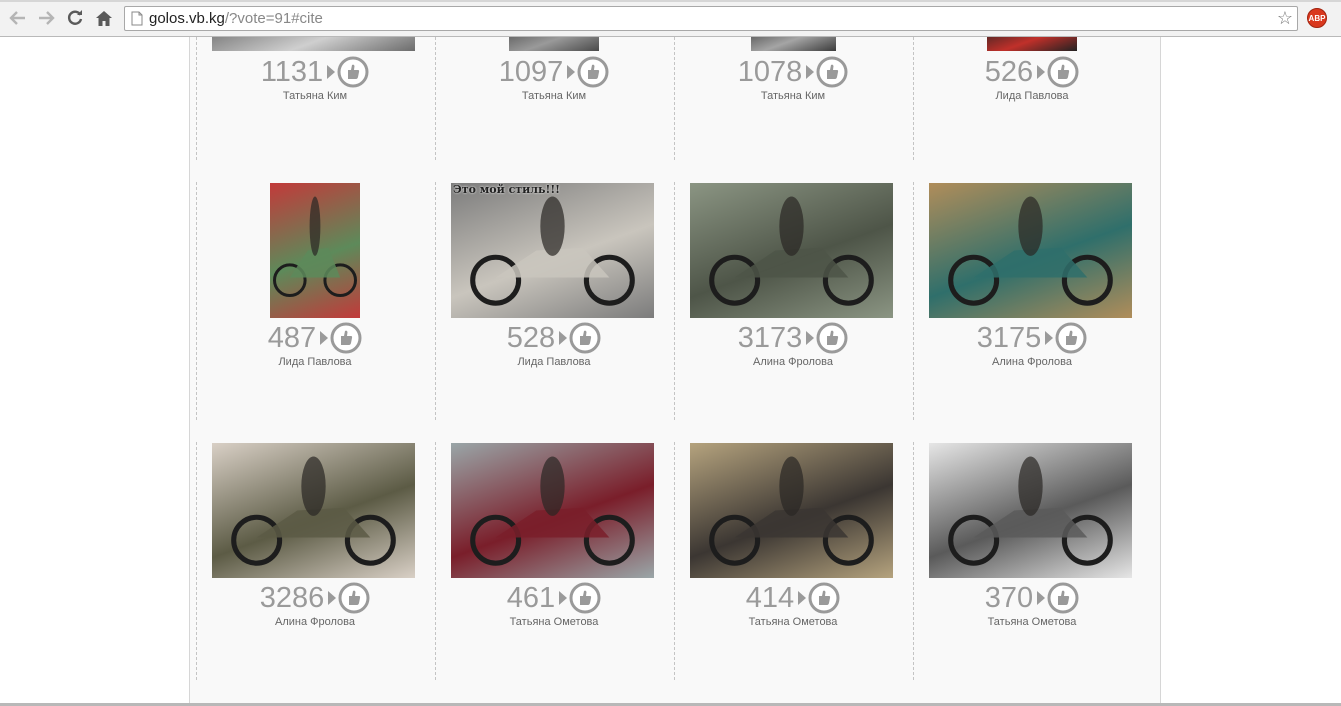 This screenshot has width=1341, height=706. I want to click on gallery-item: 3175 Алина Фролова, so click(1032, 303).